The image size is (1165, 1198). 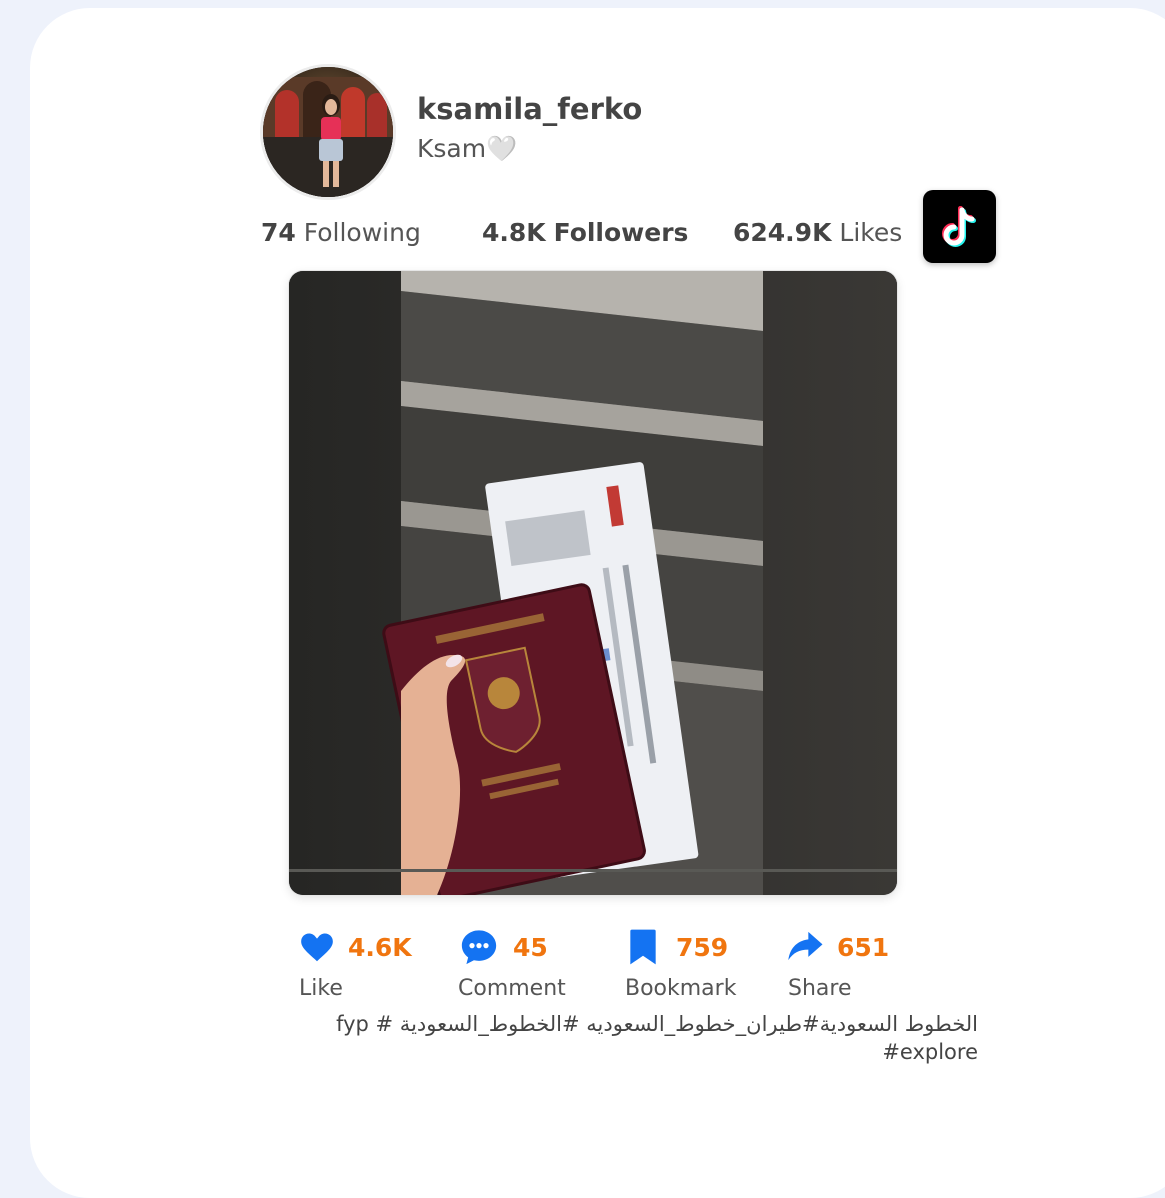 I want to click on followers-stat: 4.8K Followers, so click(x=585, y=232).